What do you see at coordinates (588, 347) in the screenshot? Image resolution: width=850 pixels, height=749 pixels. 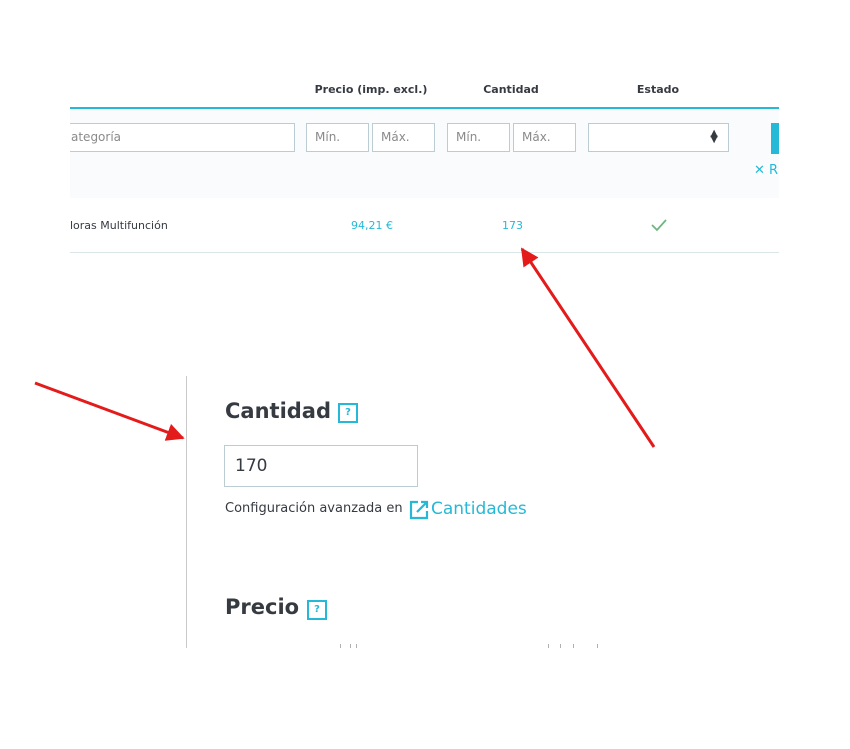 I see `arrow-to-table-quantity` at bounding box center [588, 347].